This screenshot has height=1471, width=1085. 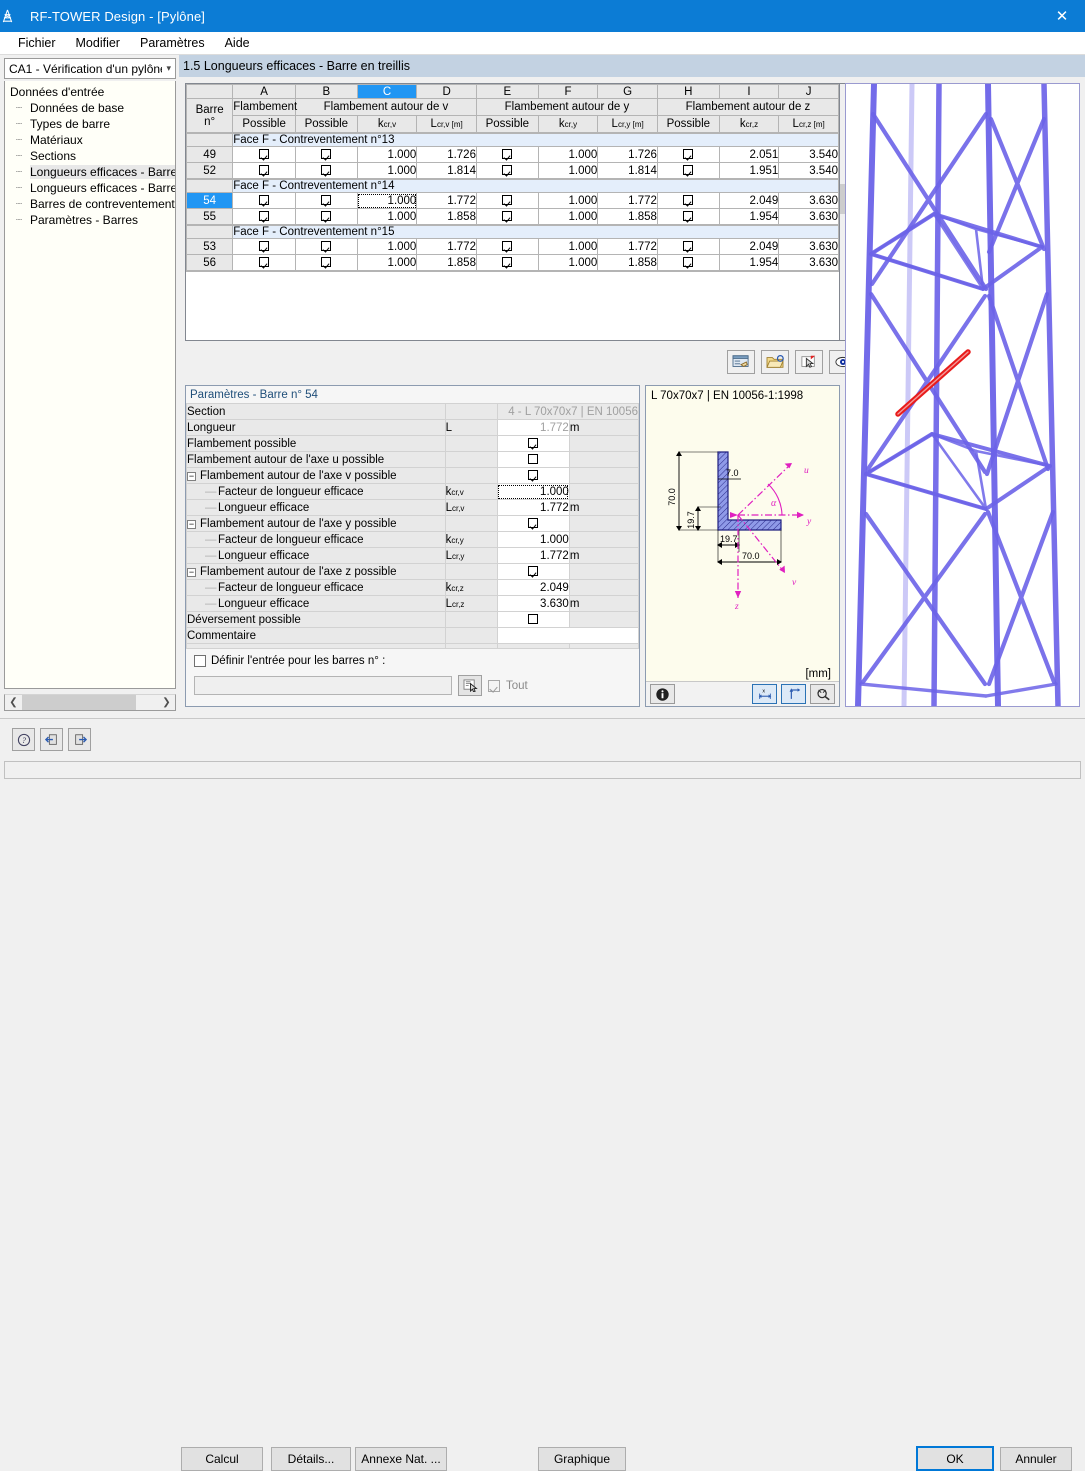 What do you see at coordinates (627, 91) in the screenshot?
I see `column-letter-g: G` at bounding box center [627, 91].